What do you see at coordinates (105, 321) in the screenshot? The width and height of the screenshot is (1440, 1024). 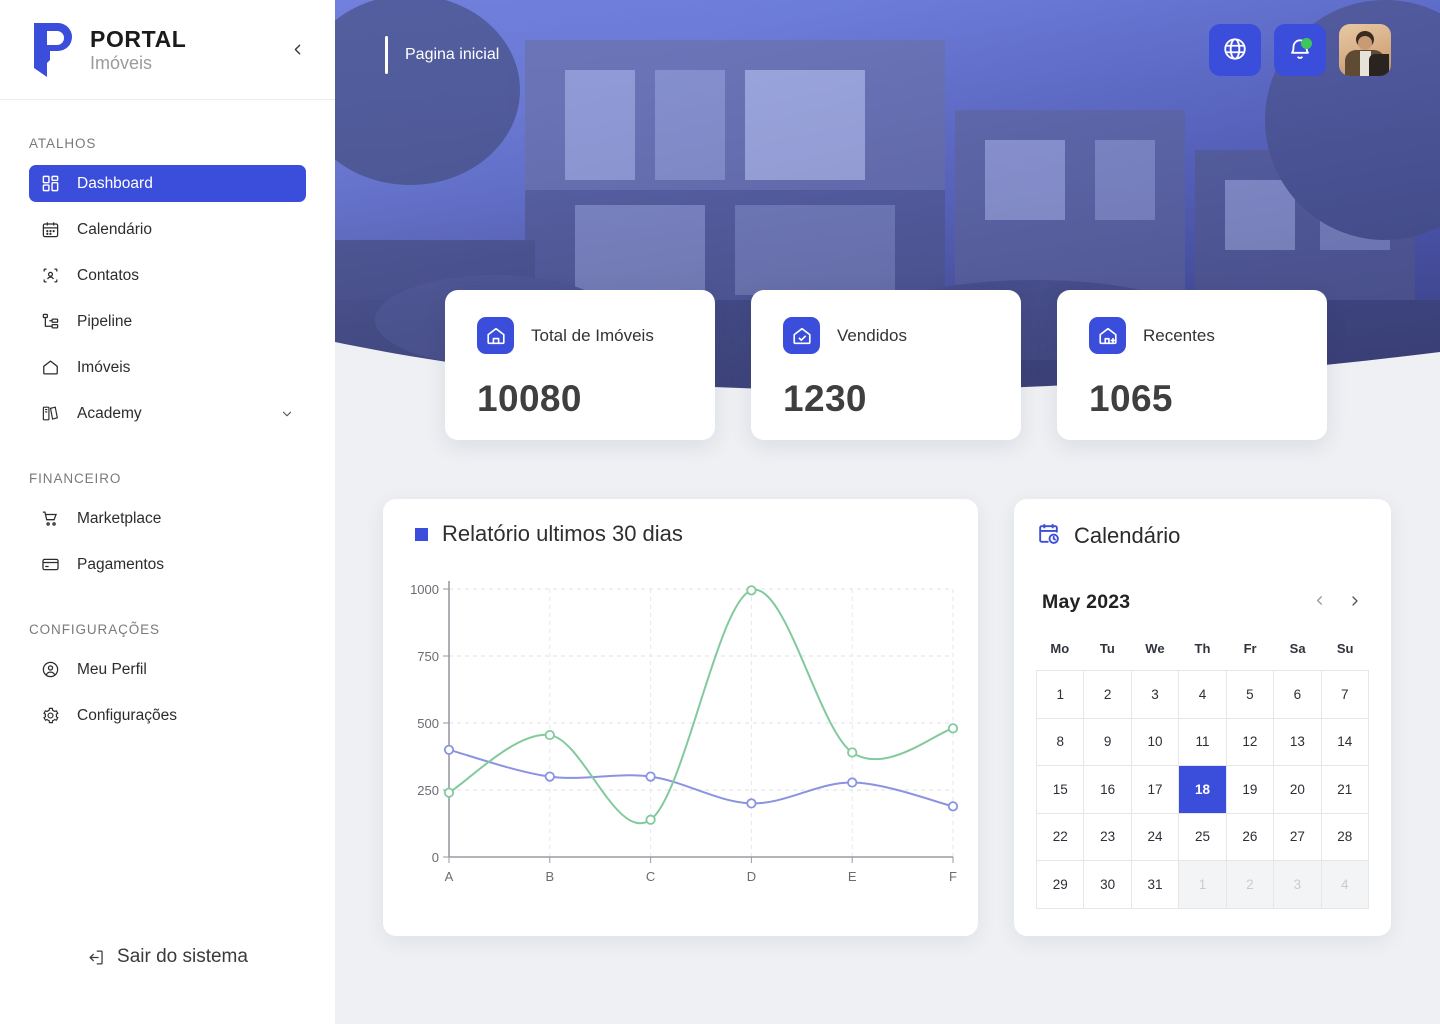 I see `sidebar-item-label: Pipeline` at bounding box center [105, 321].